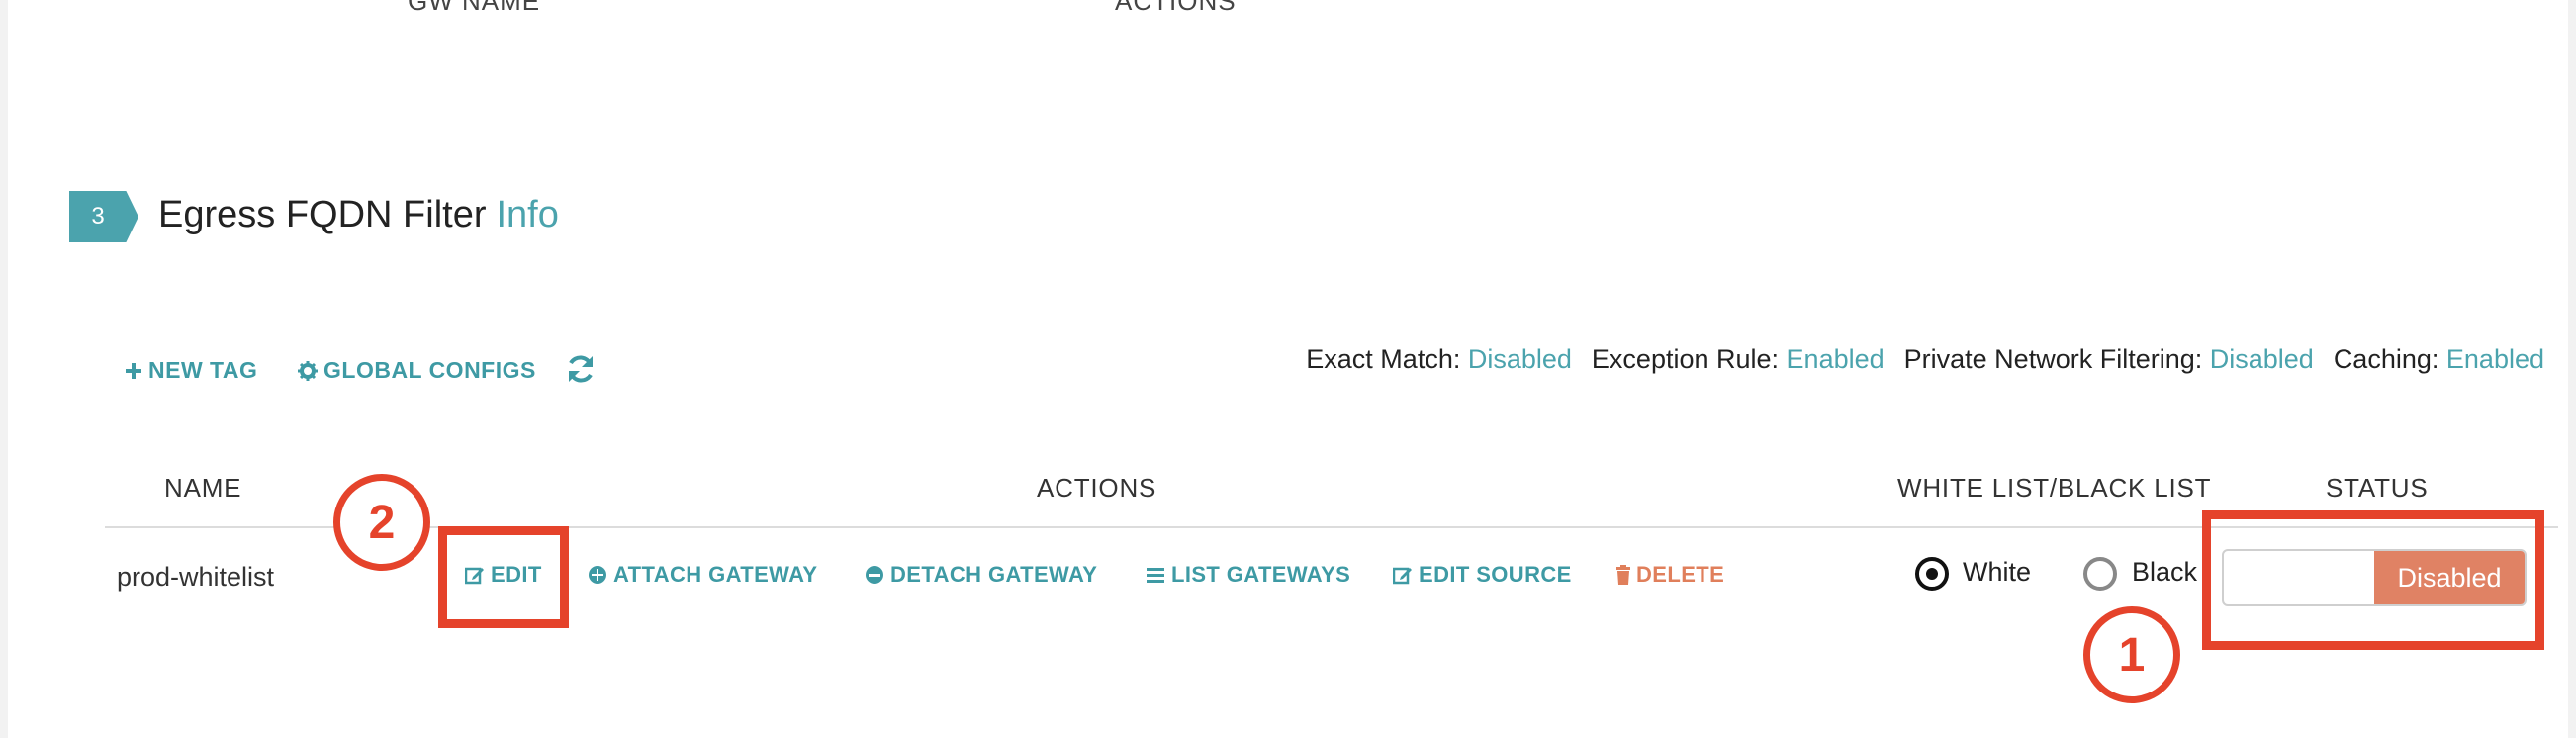 This screenshot has width=2576, height=738. Describe the element at coordinates (2572, 369) in the screenshot. I see `page-right-edge` at that location.